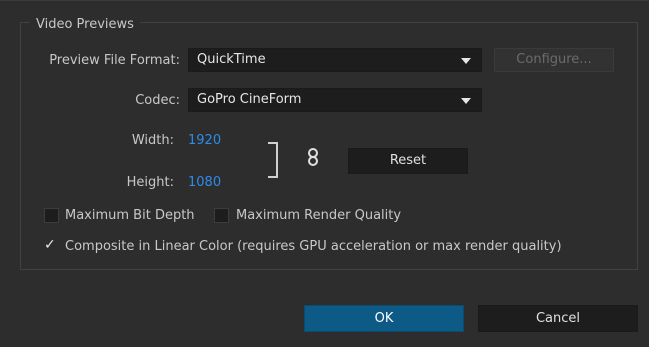 Image resolution: width=649 pixels, height=347 pixels. What do you see at coordinates (558, 318) in the screenshot?
I see `cancel-button: Cancel` at bounding box center [558, 318].